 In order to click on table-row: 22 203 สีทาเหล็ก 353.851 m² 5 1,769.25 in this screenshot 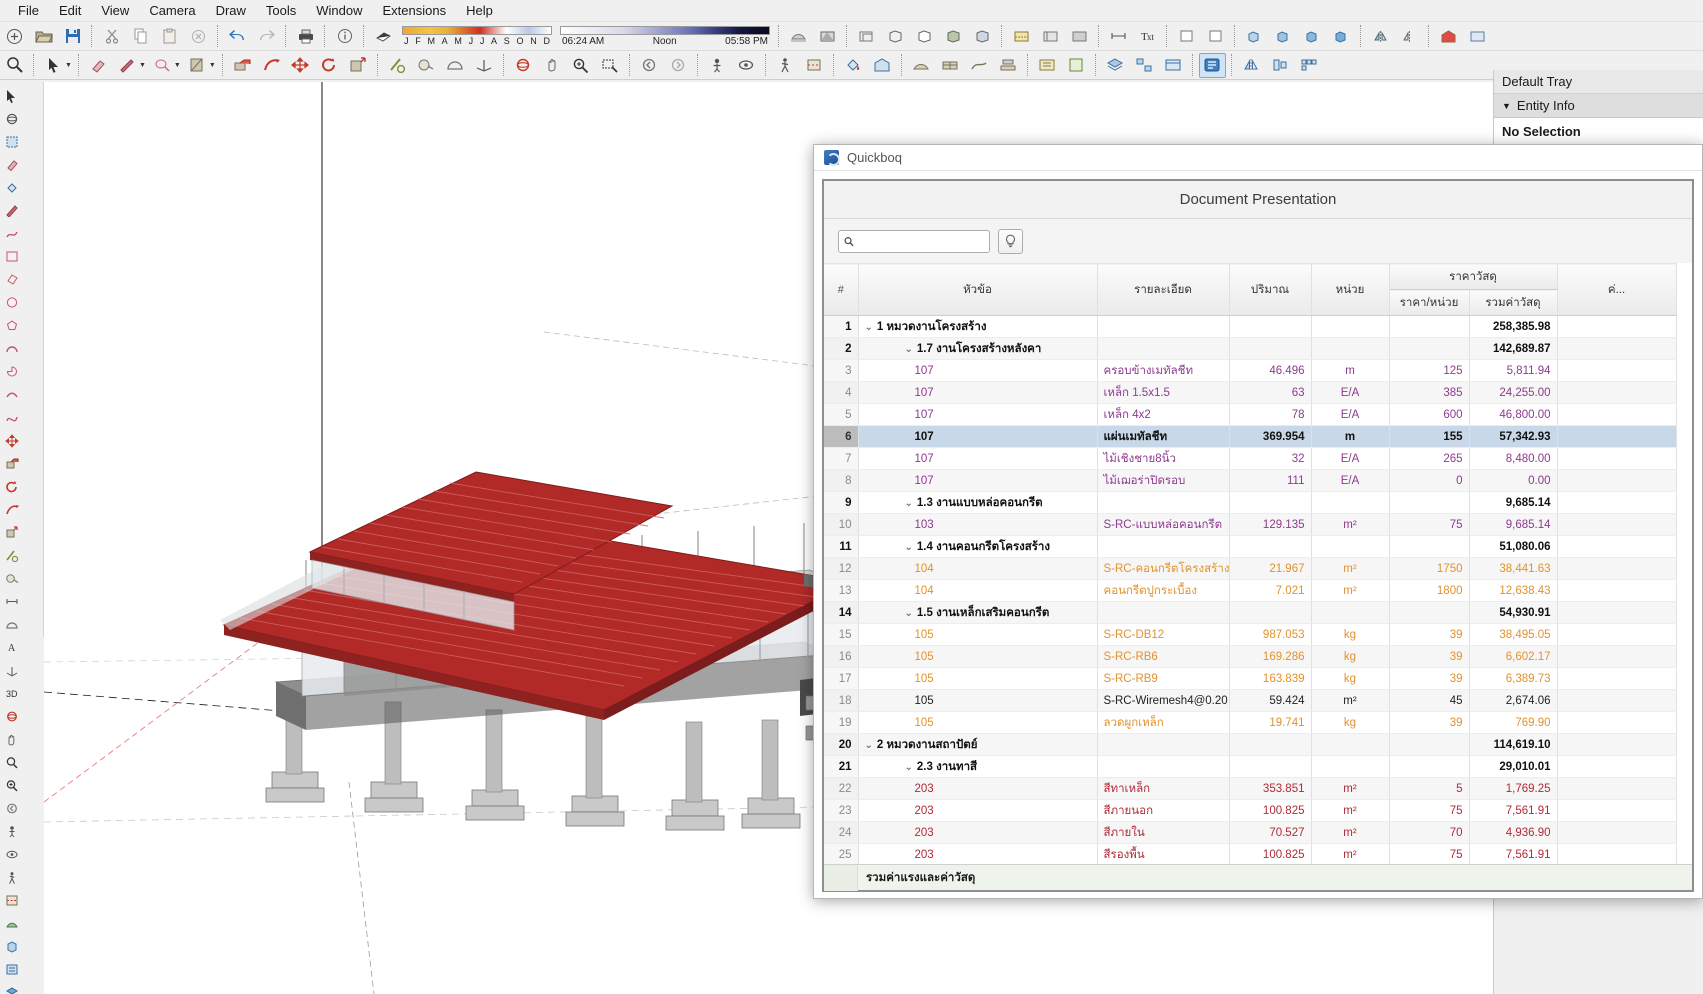, I will do `click(1250, 788)`.